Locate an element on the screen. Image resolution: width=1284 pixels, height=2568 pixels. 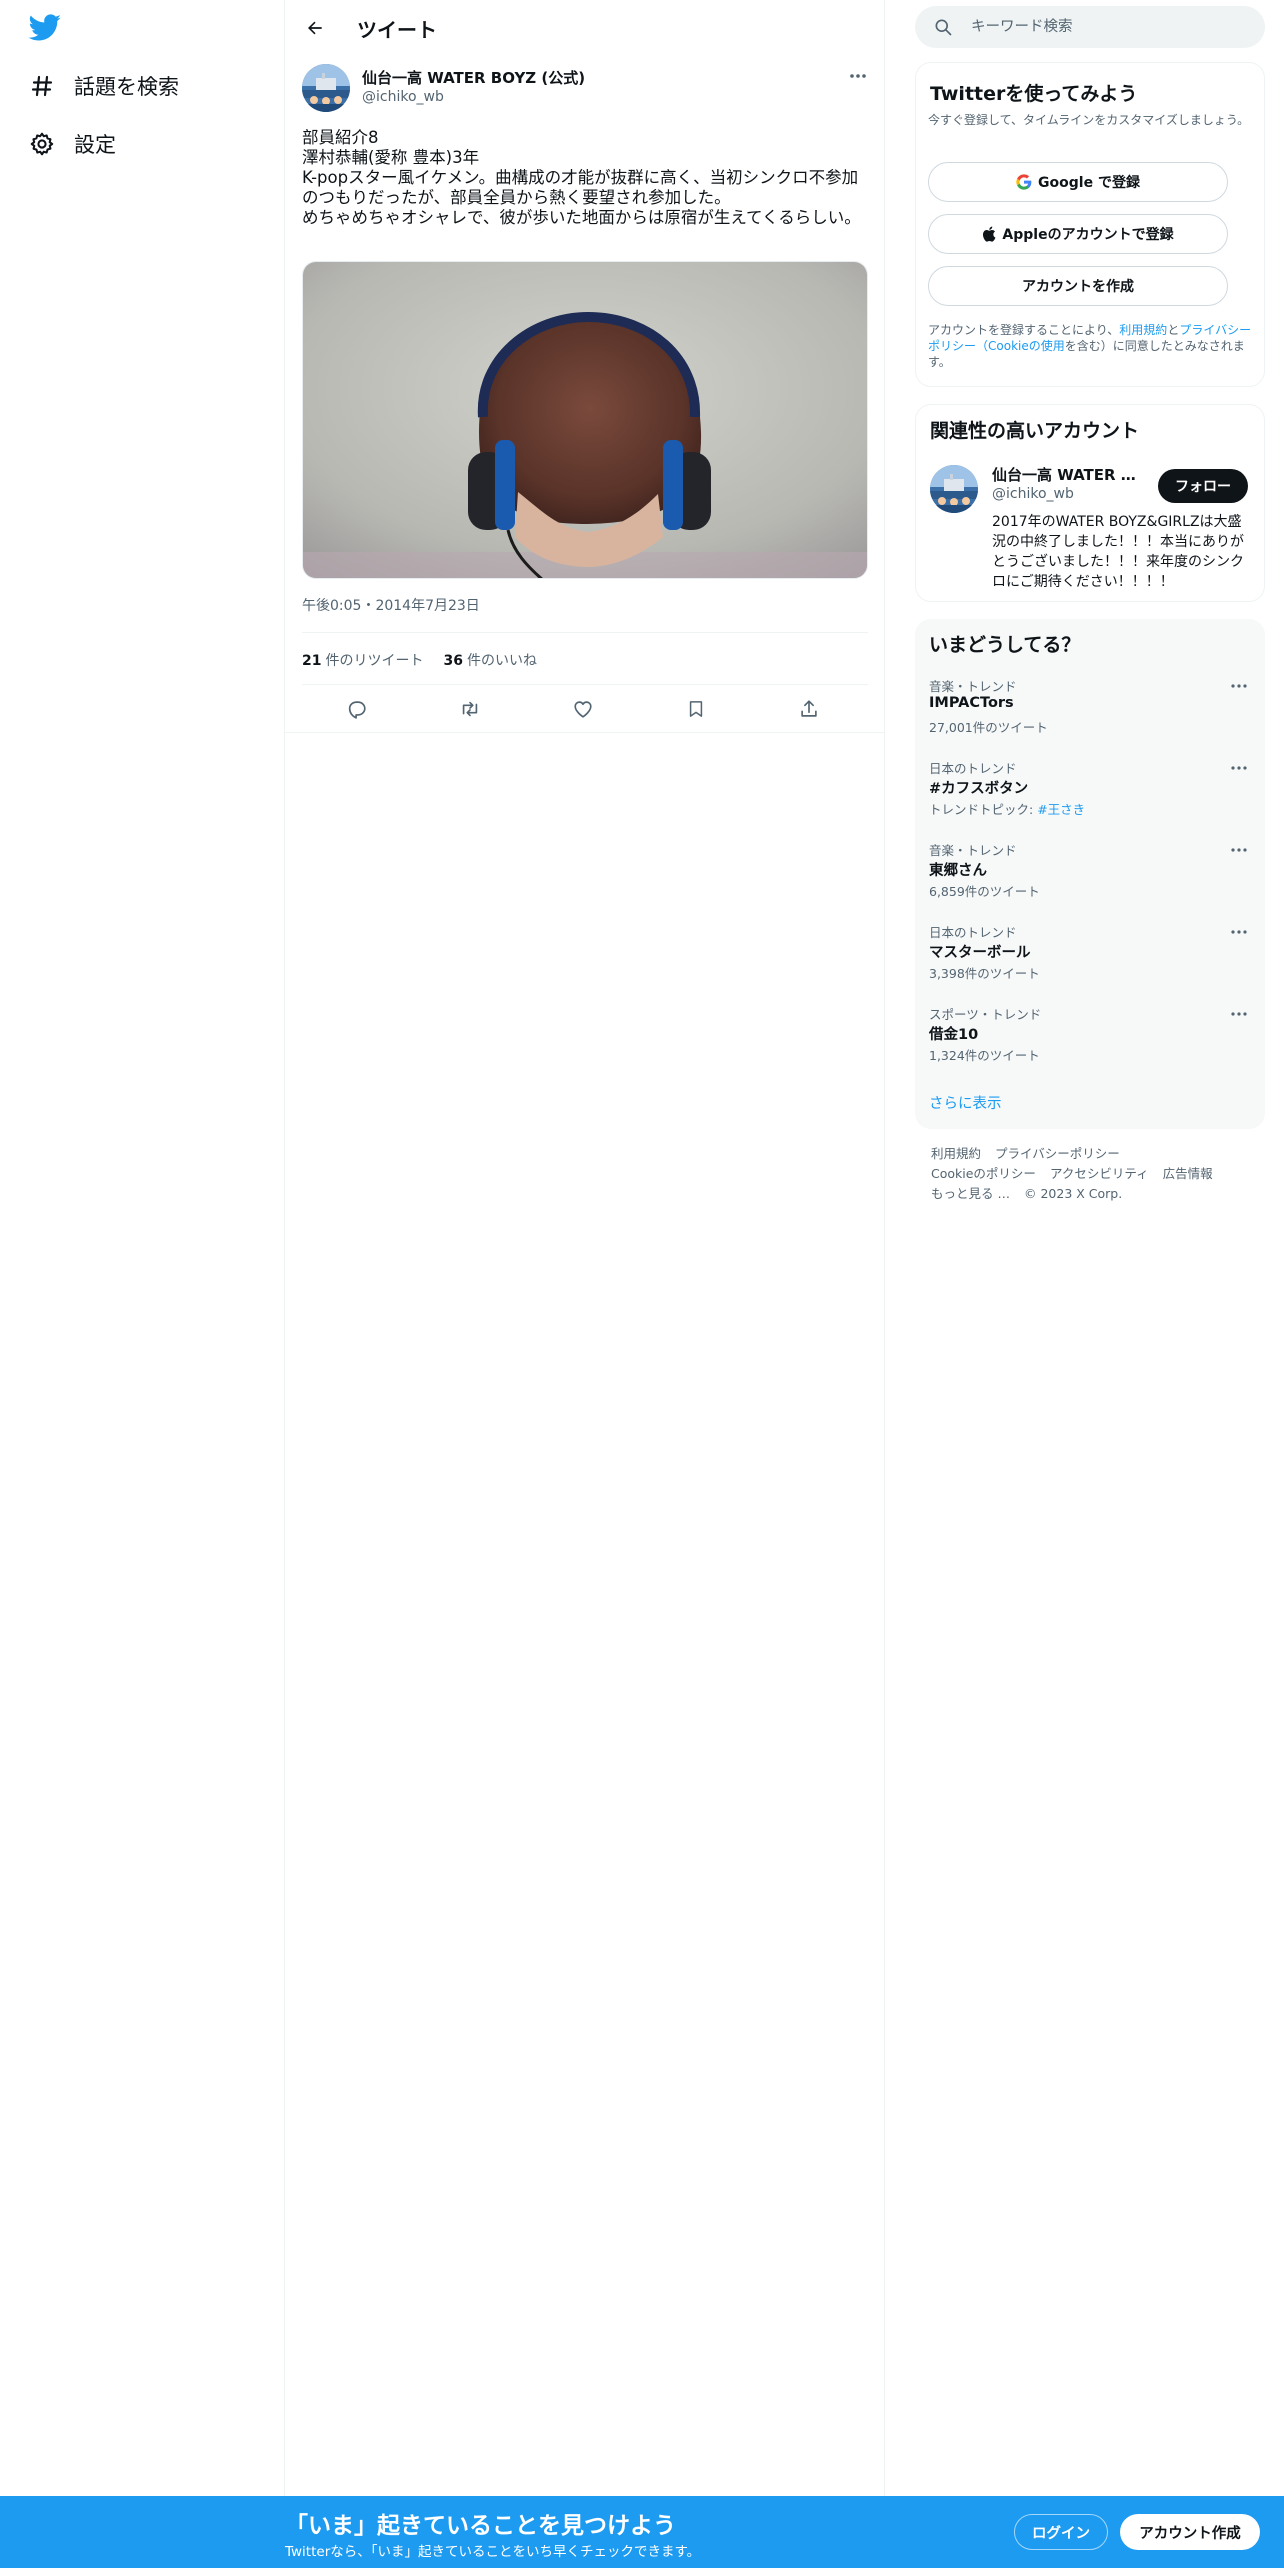
nav-item-settings: 設定 is located at coordinates (72, 144).